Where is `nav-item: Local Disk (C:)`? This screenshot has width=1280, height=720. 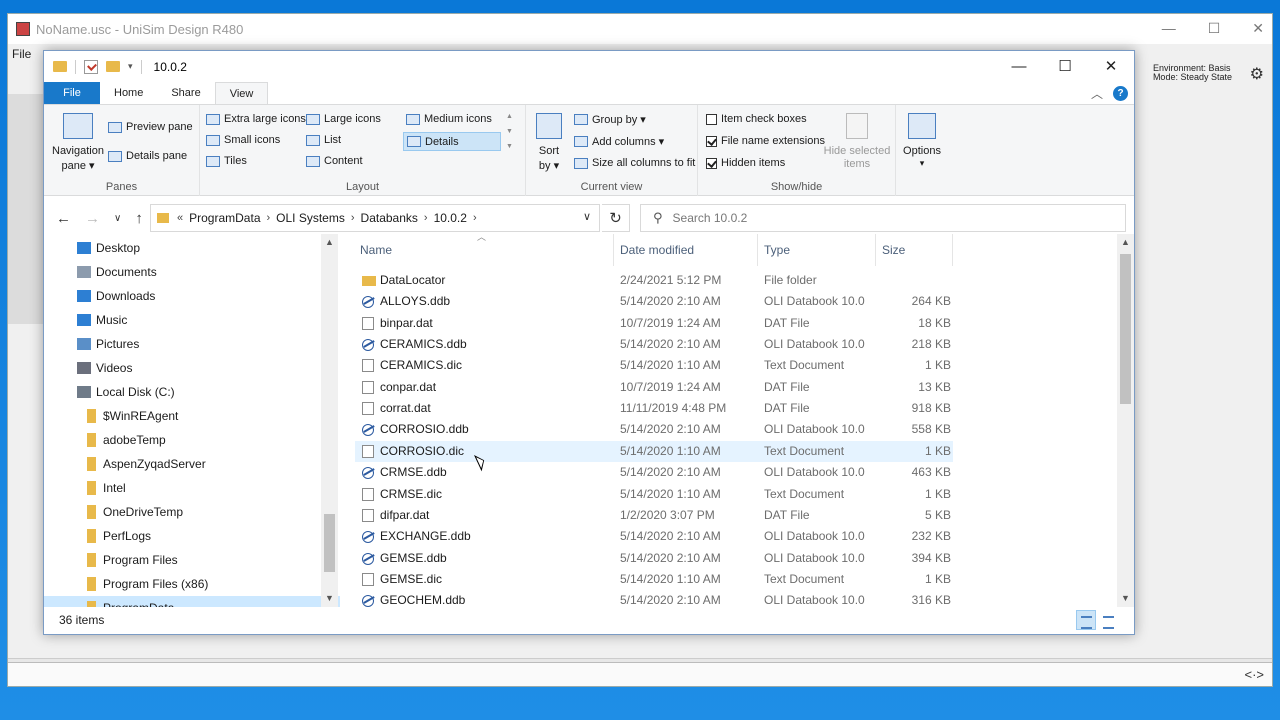
nav-item: Local Disk (C:) is located at coordinates (192, 392).